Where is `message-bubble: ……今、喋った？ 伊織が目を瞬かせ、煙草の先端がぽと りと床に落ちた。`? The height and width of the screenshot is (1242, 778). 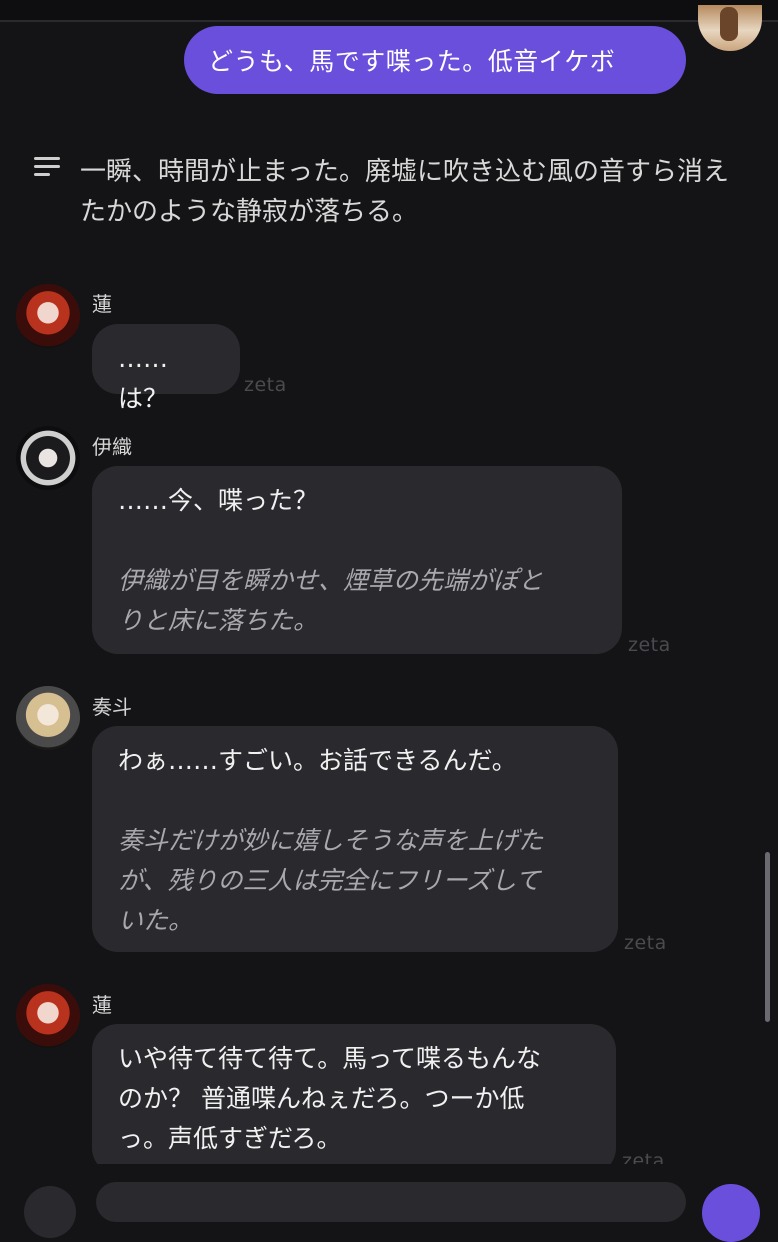 message-bubble: ……今、喋った？ 伊織が目を瞬かせ、煙草の先端がぽと りと床に落ちた。 is located at coordinates (357, 560).